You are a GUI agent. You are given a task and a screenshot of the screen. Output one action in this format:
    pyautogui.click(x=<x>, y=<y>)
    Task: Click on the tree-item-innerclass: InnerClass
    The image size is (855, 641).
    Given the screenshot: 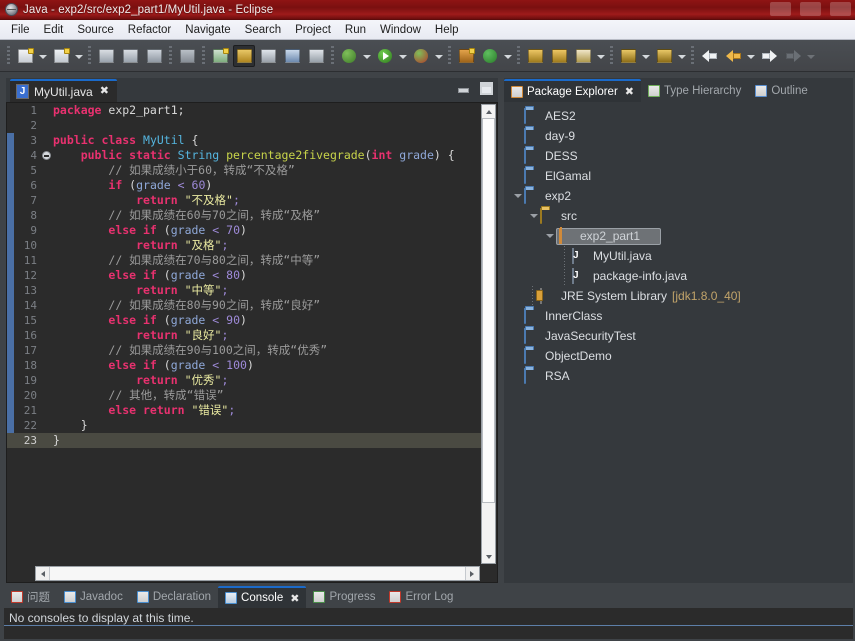 What is the action you would take?
    pyautogui.click(x=678, y=316)
    